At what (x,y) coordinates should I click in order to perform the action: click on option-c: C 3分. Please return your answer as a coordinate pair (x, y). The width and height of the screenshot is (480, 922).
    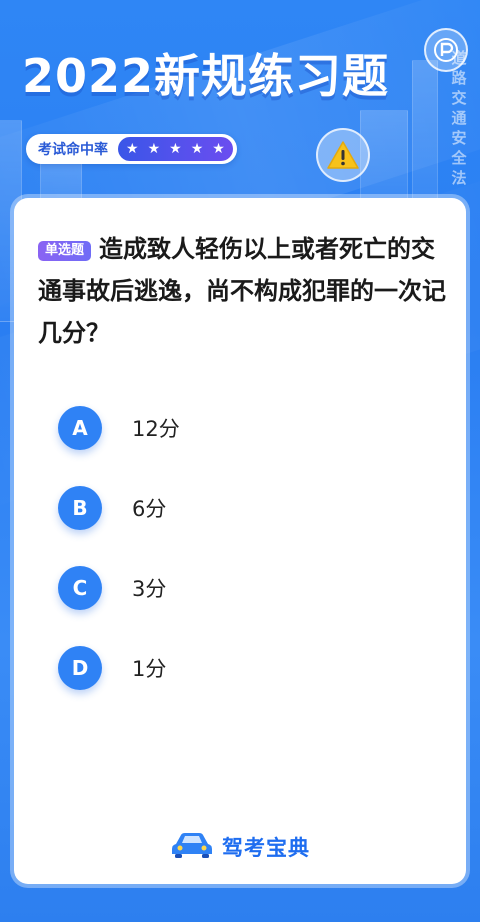
    Looking at the image, I should click on (119, 588).